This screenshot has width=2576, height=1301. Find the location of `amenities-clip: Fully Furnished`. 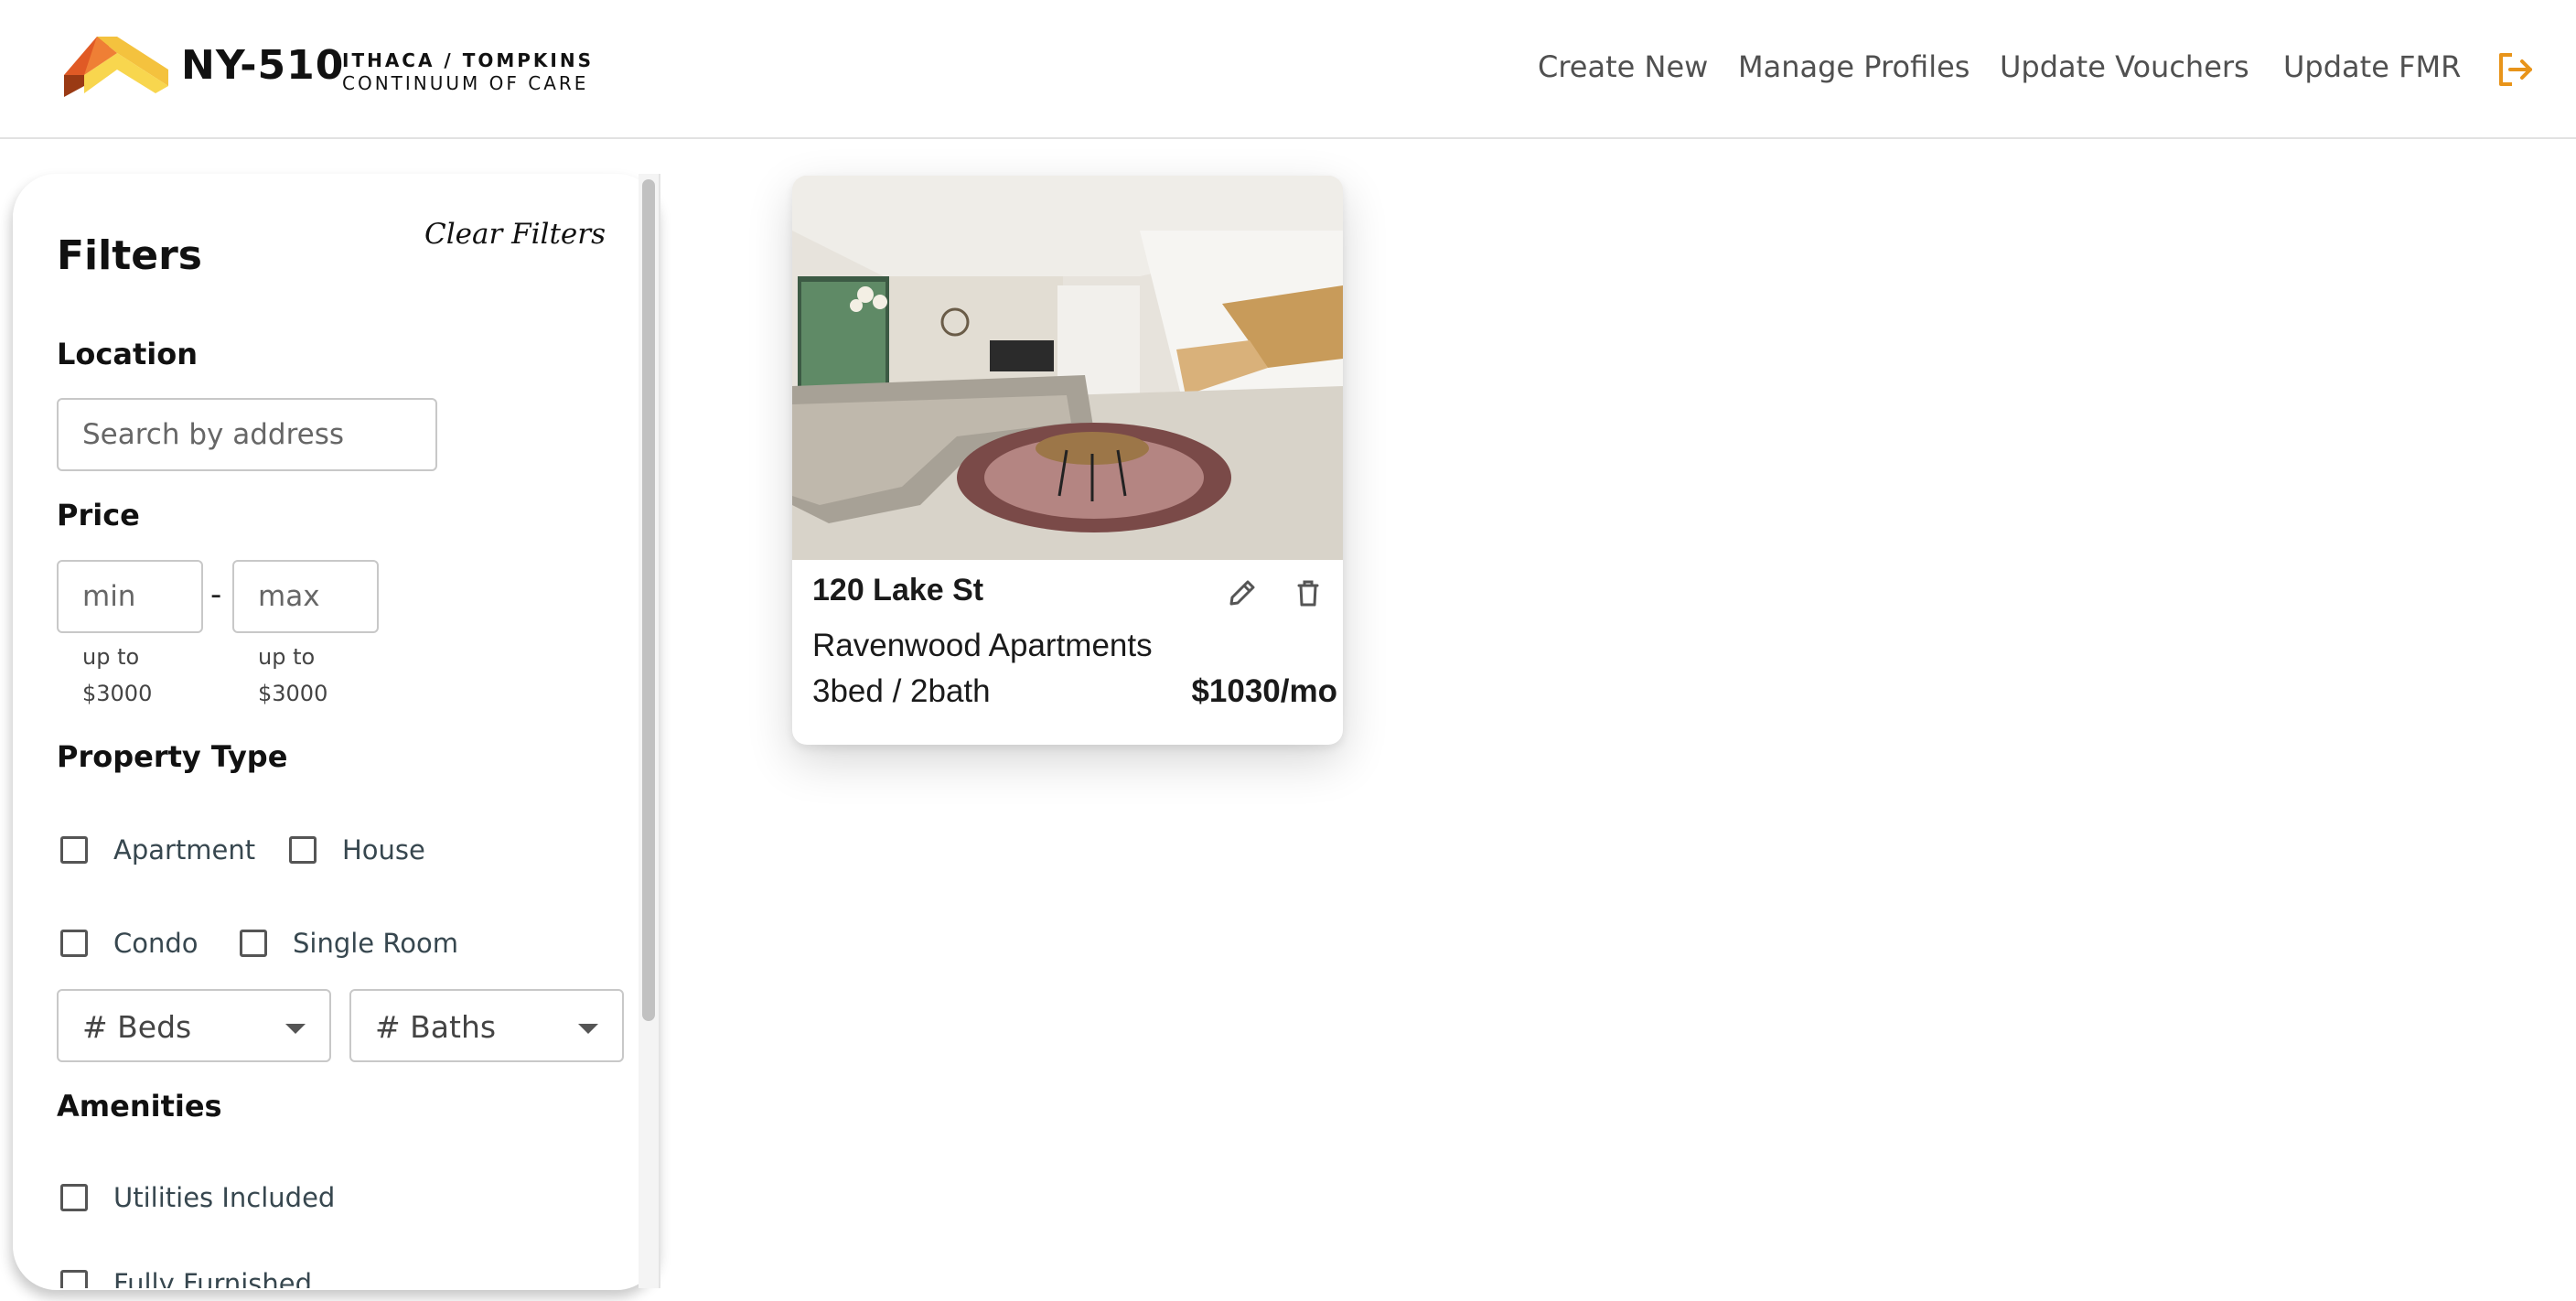

amenities-clip: Fully Furnished is located at coordinates (326, 1278).